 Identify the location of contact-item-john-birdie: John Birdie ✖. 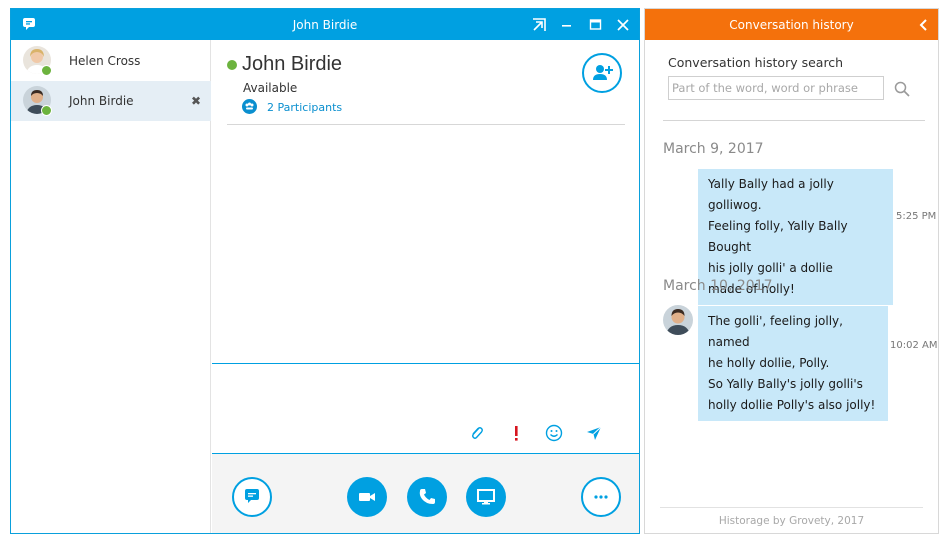
(111, 101).